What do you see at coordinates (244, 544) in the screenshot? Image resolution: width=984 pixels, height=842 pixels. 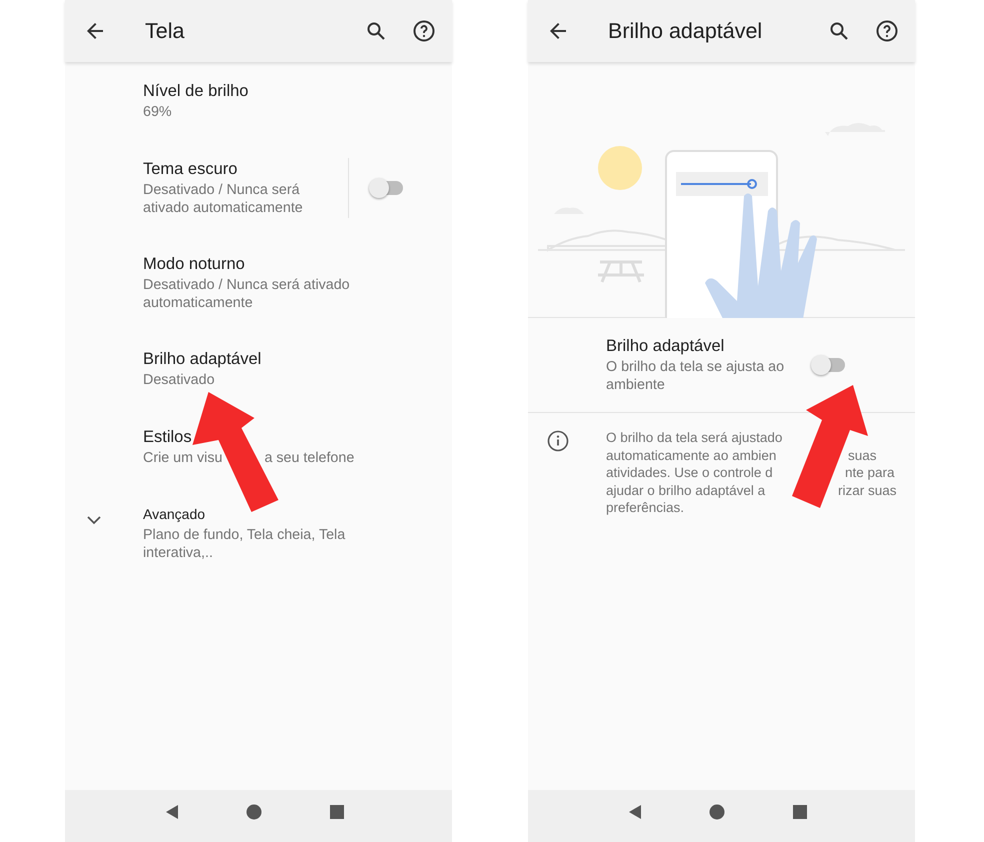 I see `setting-summary: Plano de fundo, Tela cheia, Tela interativa,..` at bounding box center [244, 544].